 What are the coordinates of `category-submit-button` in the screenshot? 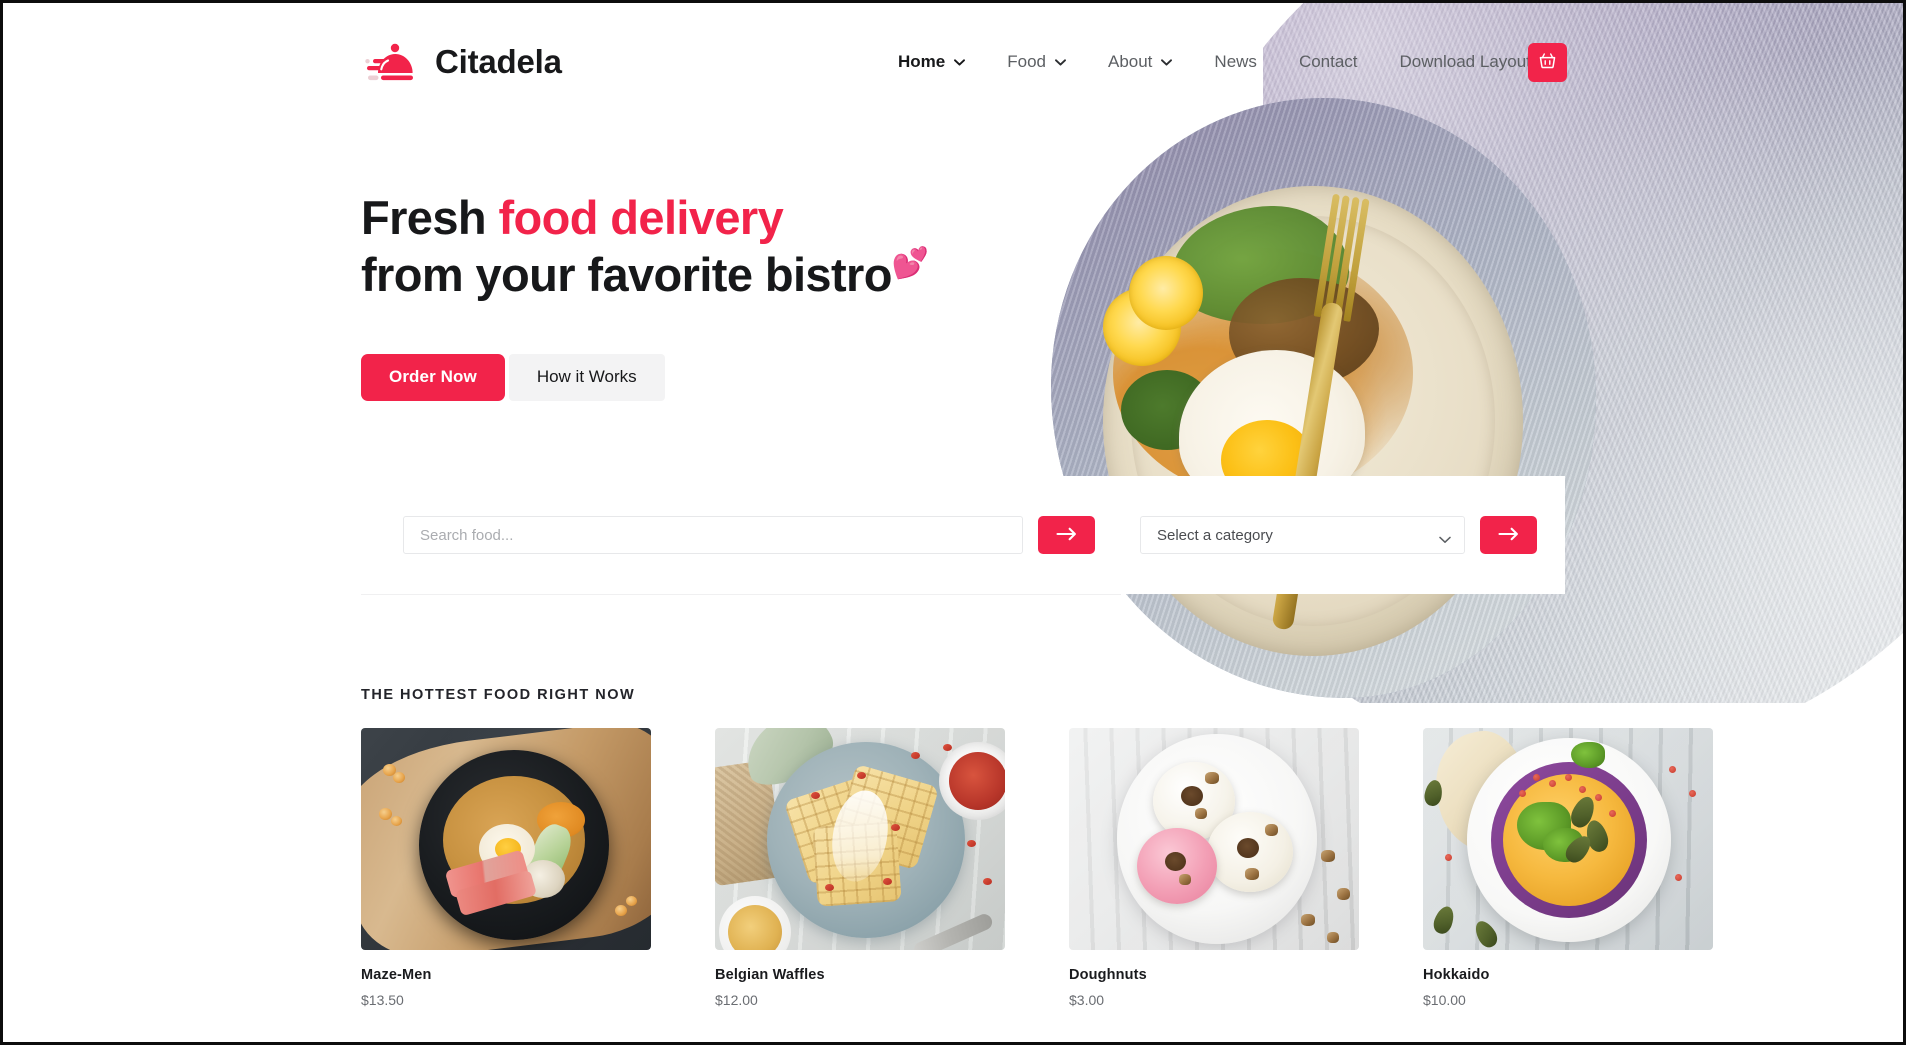 It's located at (1508, 535).